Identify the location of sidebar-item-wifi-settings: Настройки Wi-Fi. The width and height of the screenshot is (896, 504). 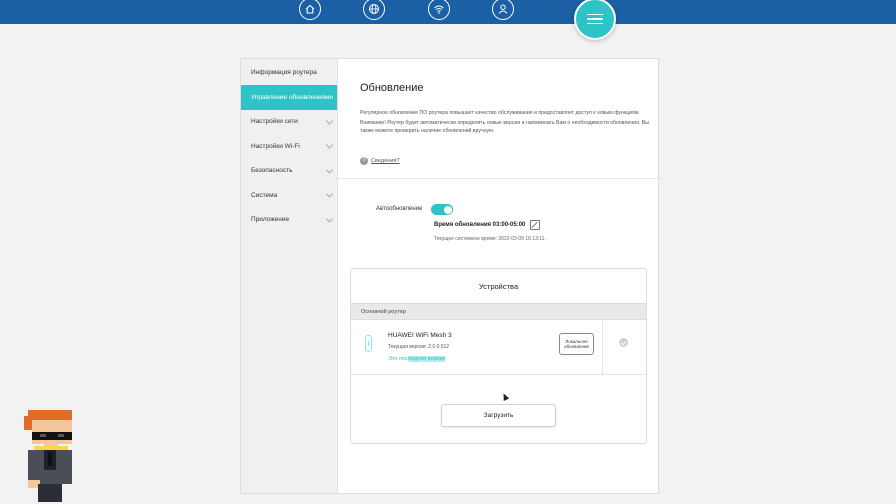
(289, 146).